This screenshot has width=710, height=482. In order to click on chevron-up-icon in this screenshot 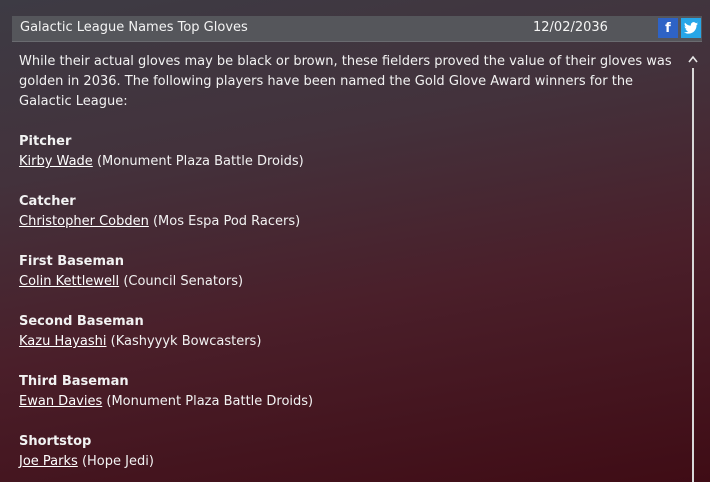, I will do `click(693, 59)`.